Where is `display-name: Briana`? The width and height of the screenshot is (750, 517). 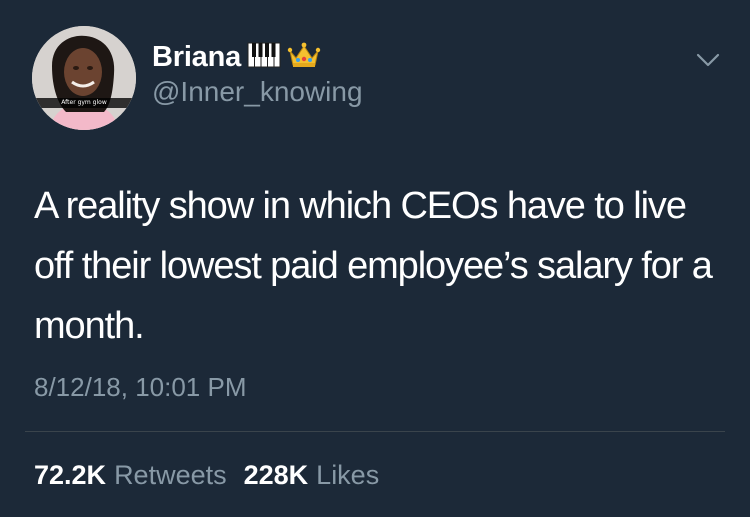
display-name: Briana is located at coordinates (196, 57).